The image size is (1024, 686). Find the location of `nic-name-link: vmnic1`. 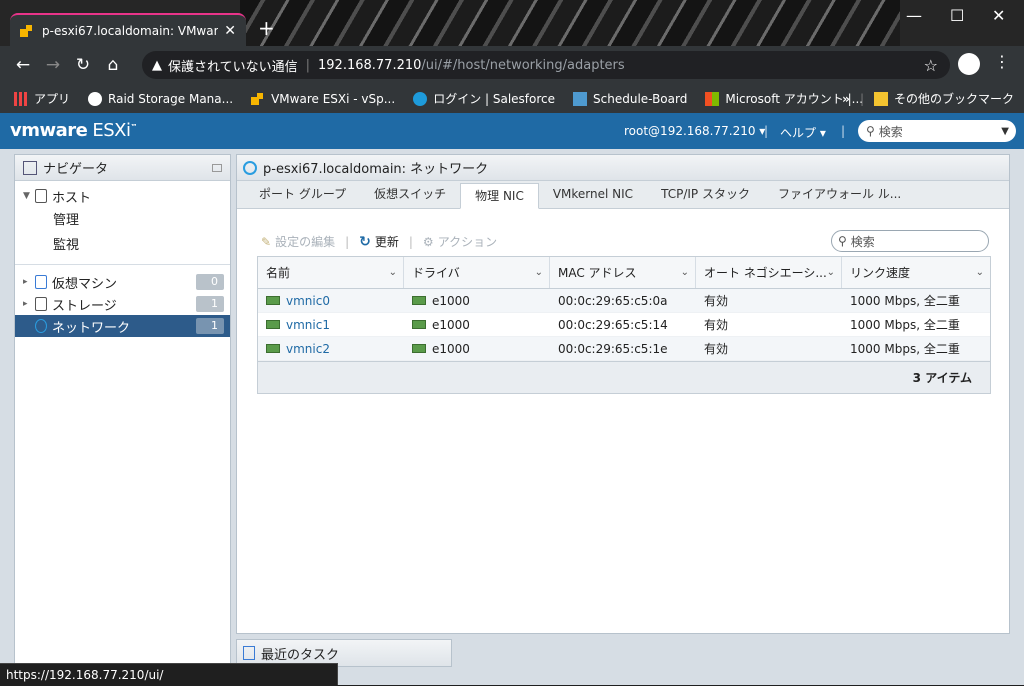

nic-name-link: vmnic1 is located at coordinates (308, 325).